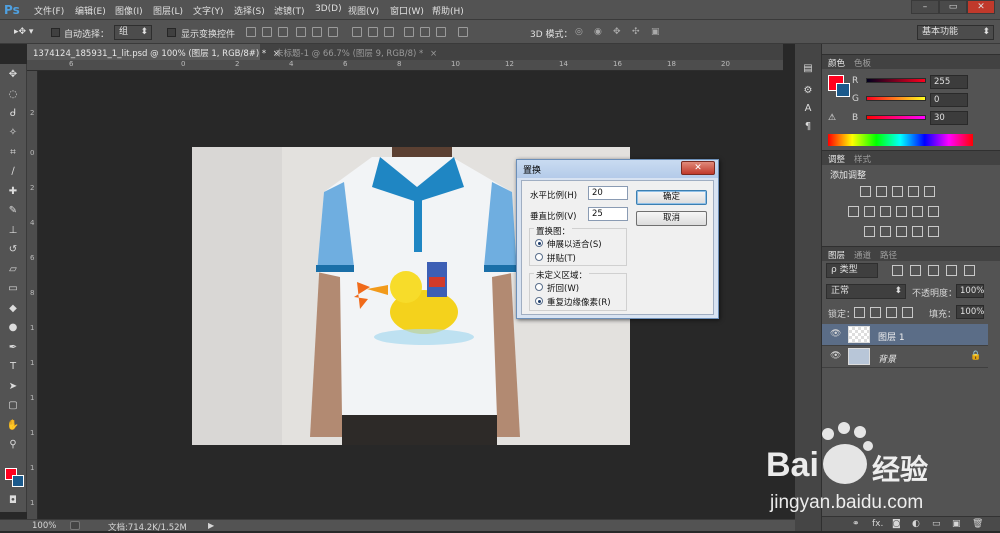  I want to click on history-panel-icon: ▤, so click(808, 68).